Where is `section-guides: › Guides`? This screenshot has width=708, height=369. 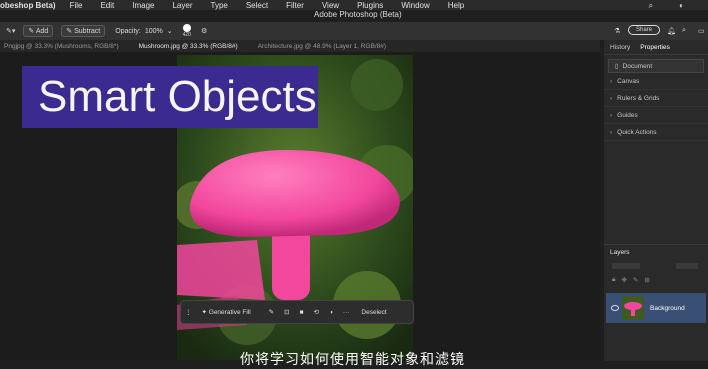
section-guides: › Guides is located at coordinates (656, 115).